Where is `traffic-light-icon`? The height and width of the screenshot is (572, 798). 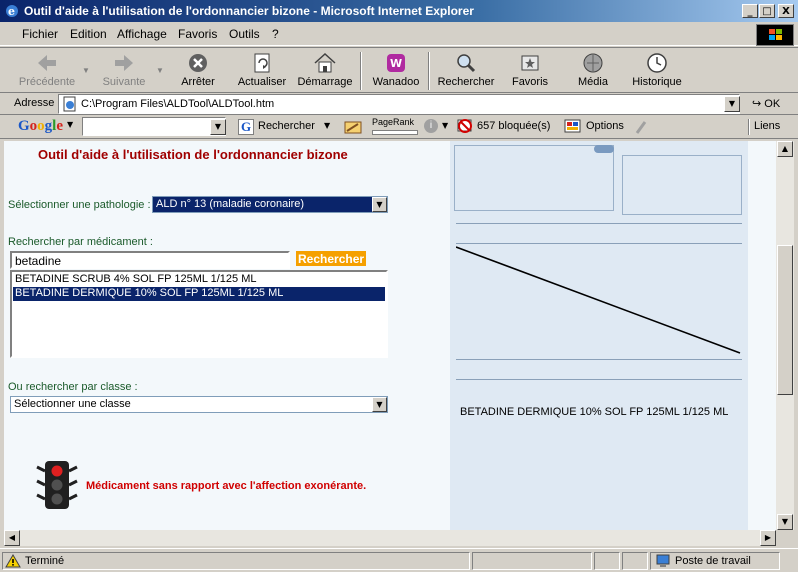 traffic-light-icon is located at coordinates (57, 485).